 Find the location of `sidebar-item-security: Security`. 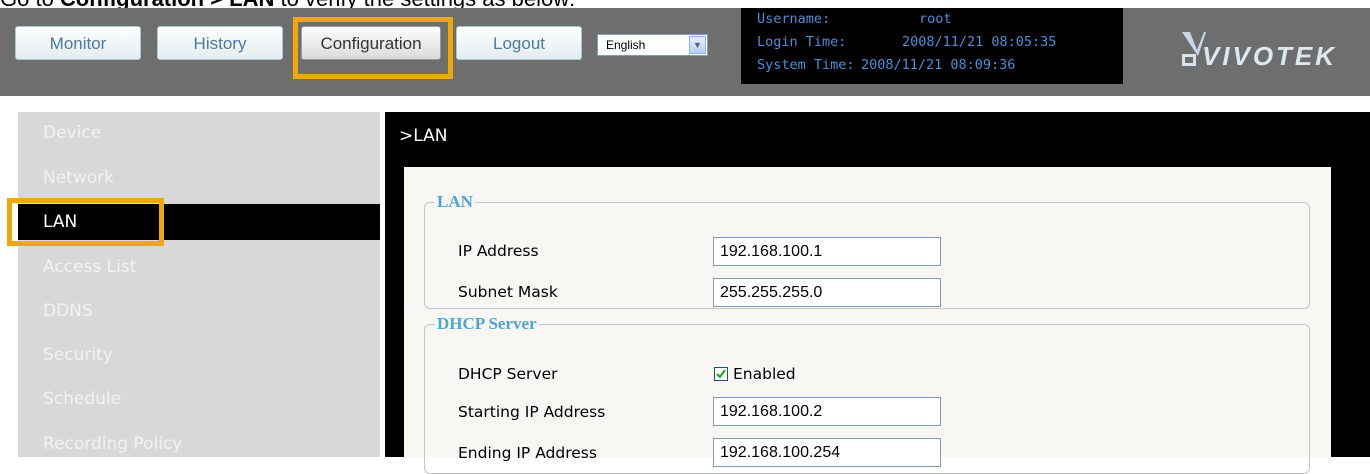

sidebar-item-security: Security is located at coordinates (199, 355).